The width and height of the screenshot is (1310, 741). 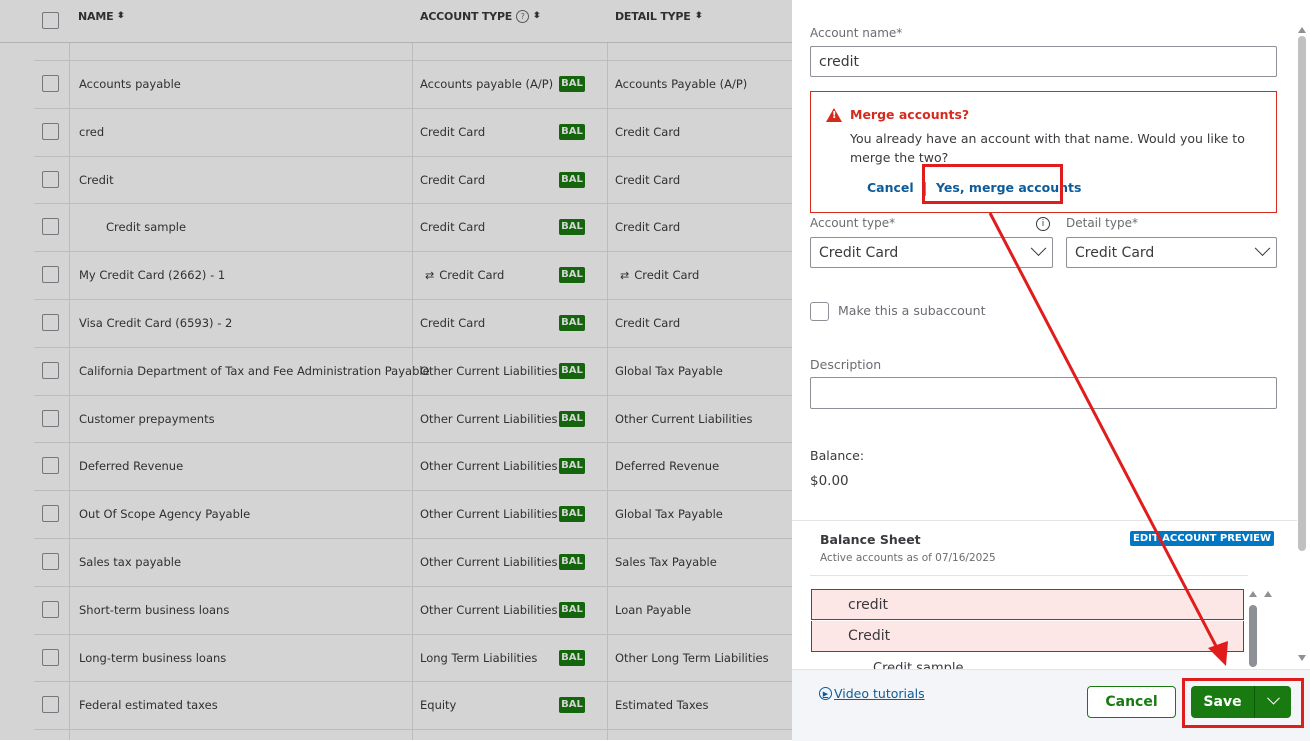 I want to click on account-name-cell: Credit, so click(x=96, y=180).